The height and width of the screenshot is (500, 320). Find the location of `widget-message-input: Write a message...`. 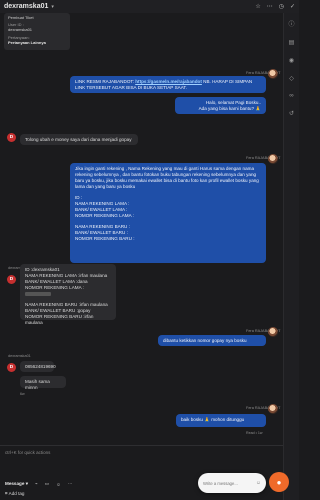

widget-message-input: Write a message... is located at coordinates (220, 483).